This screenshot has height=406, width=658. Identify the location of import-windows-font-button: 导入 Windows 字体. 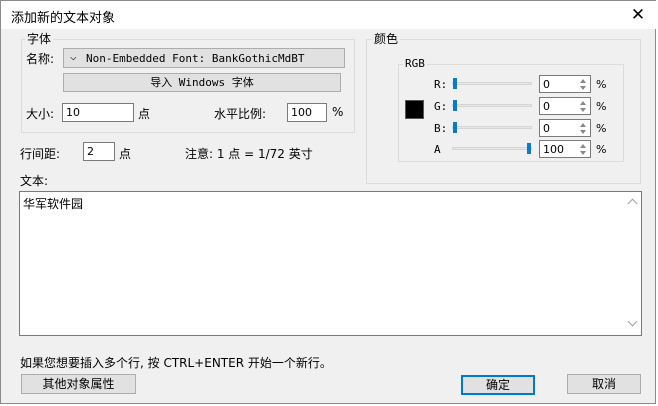
(202, 82).